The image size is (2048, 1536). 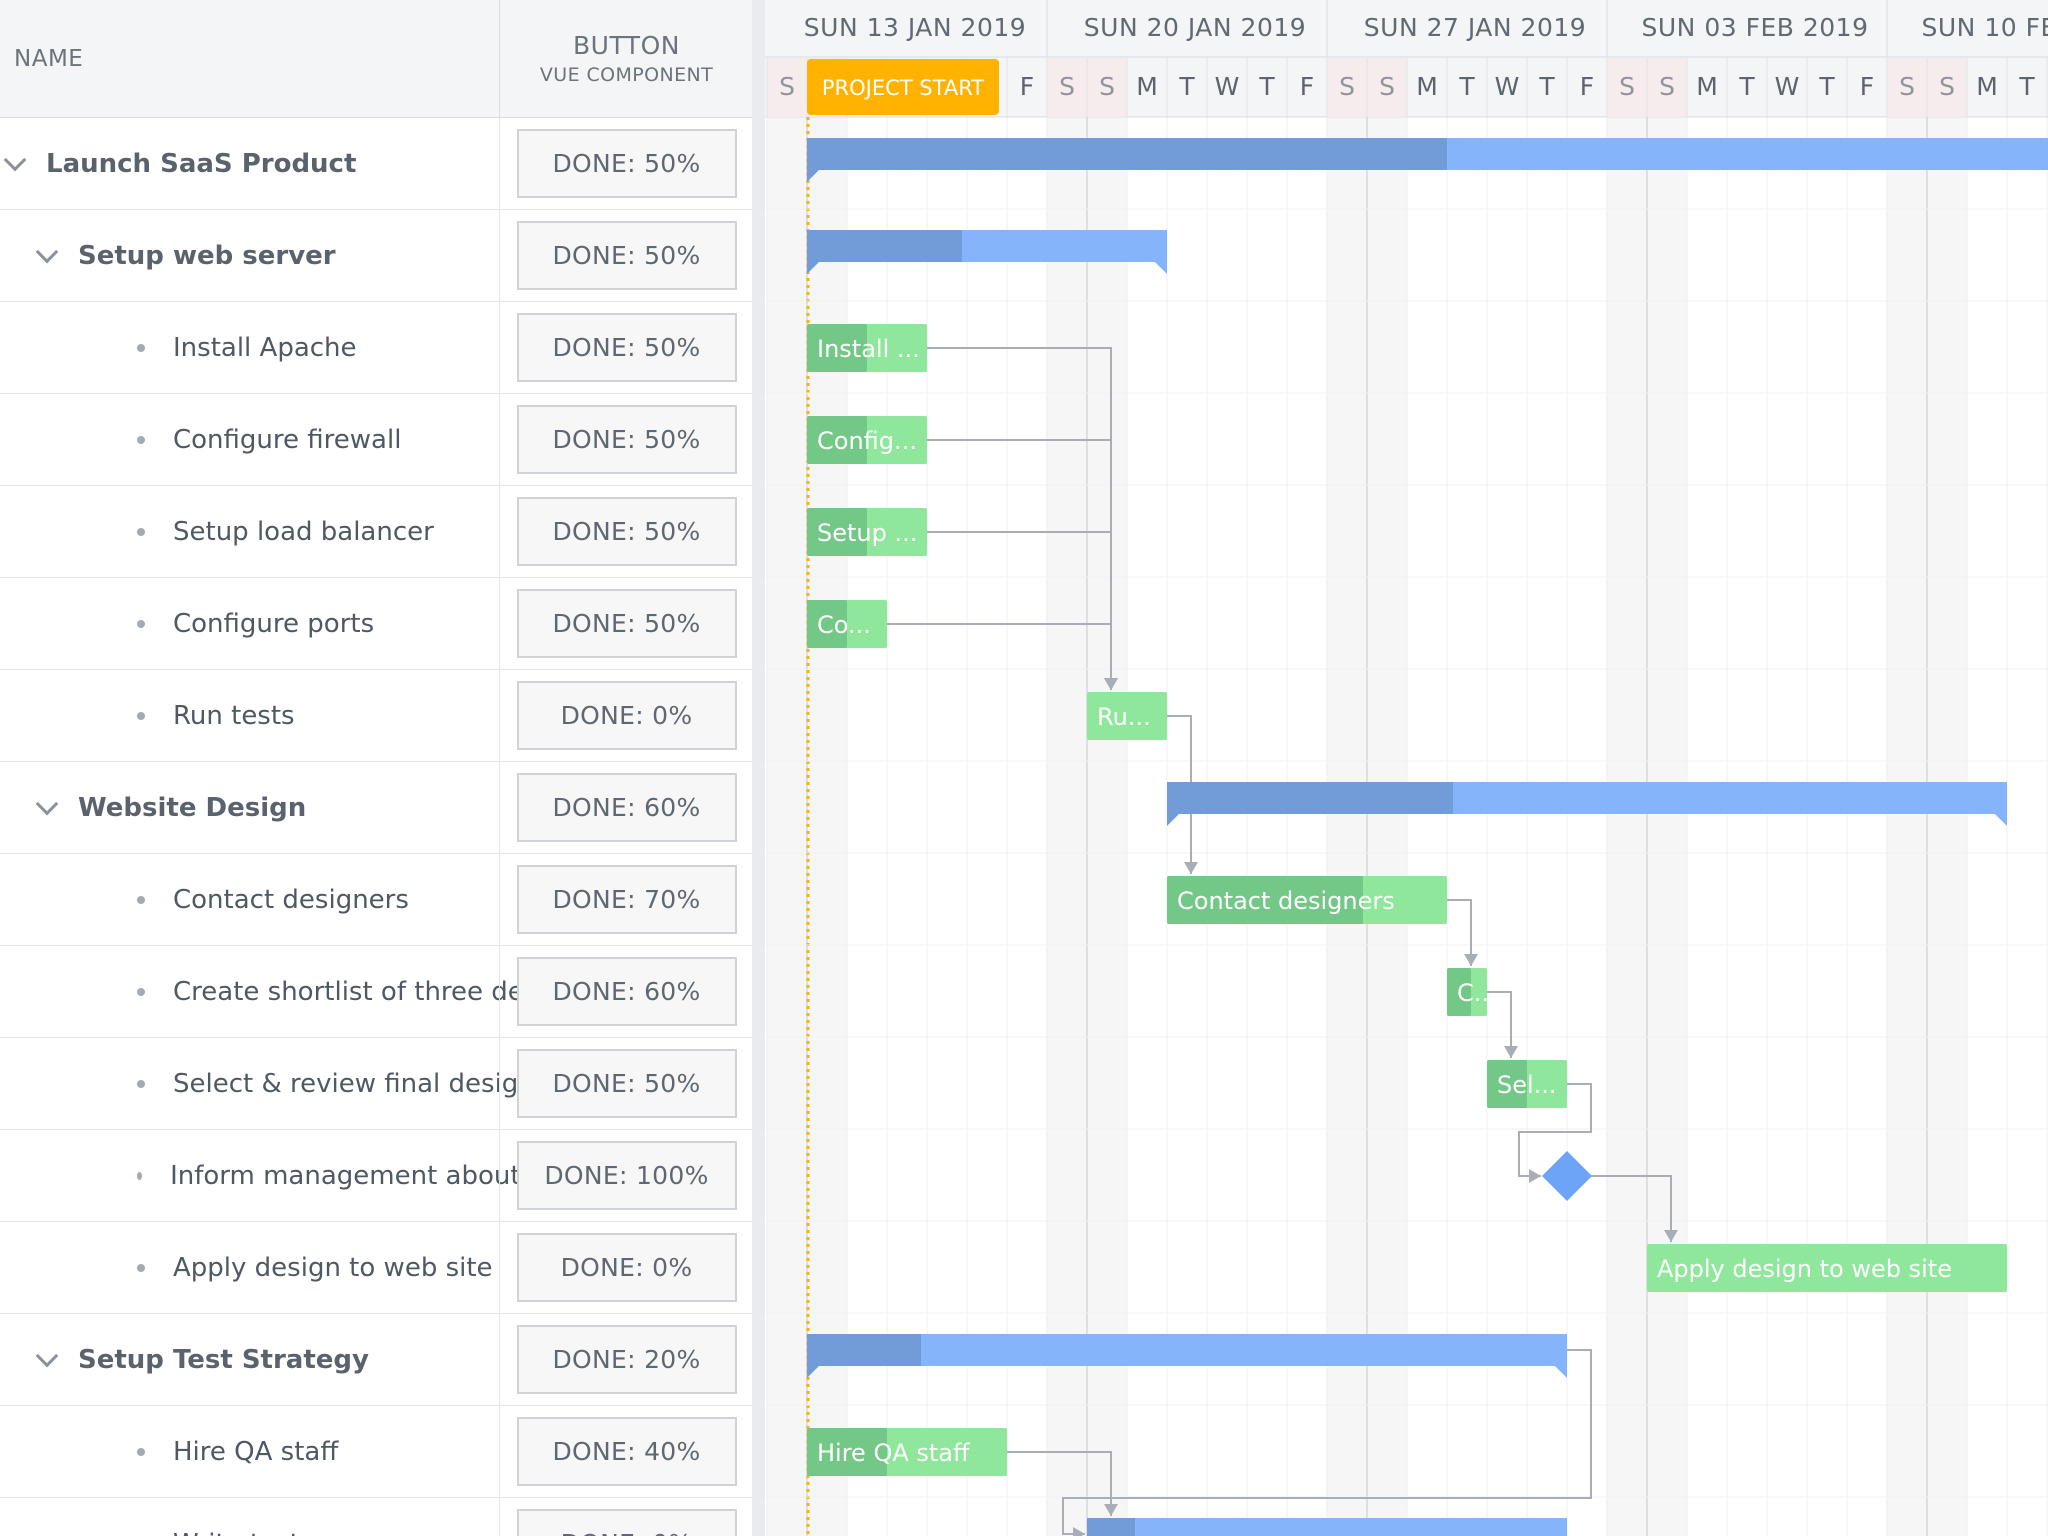 I want to click on done-percent-button: DONE: 20%, so click(x=626, y=1359).